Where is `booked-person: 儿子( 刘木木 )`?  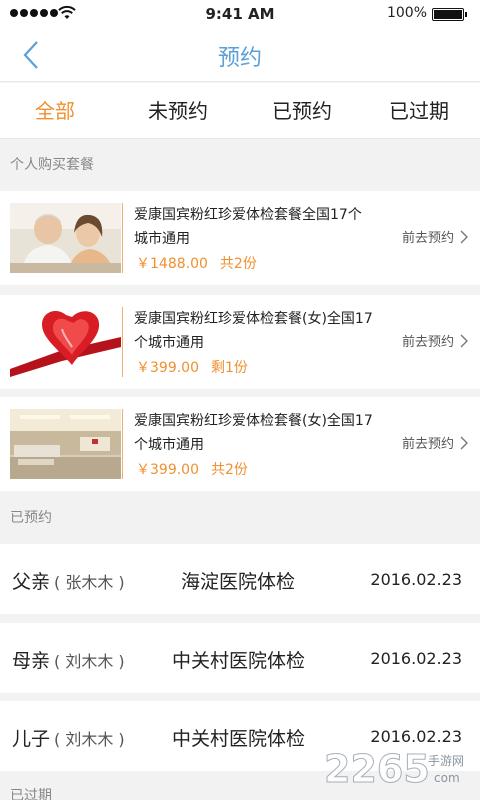 booked-person: 儿子( 刘木木 ) is located at coordinates (68, 737).